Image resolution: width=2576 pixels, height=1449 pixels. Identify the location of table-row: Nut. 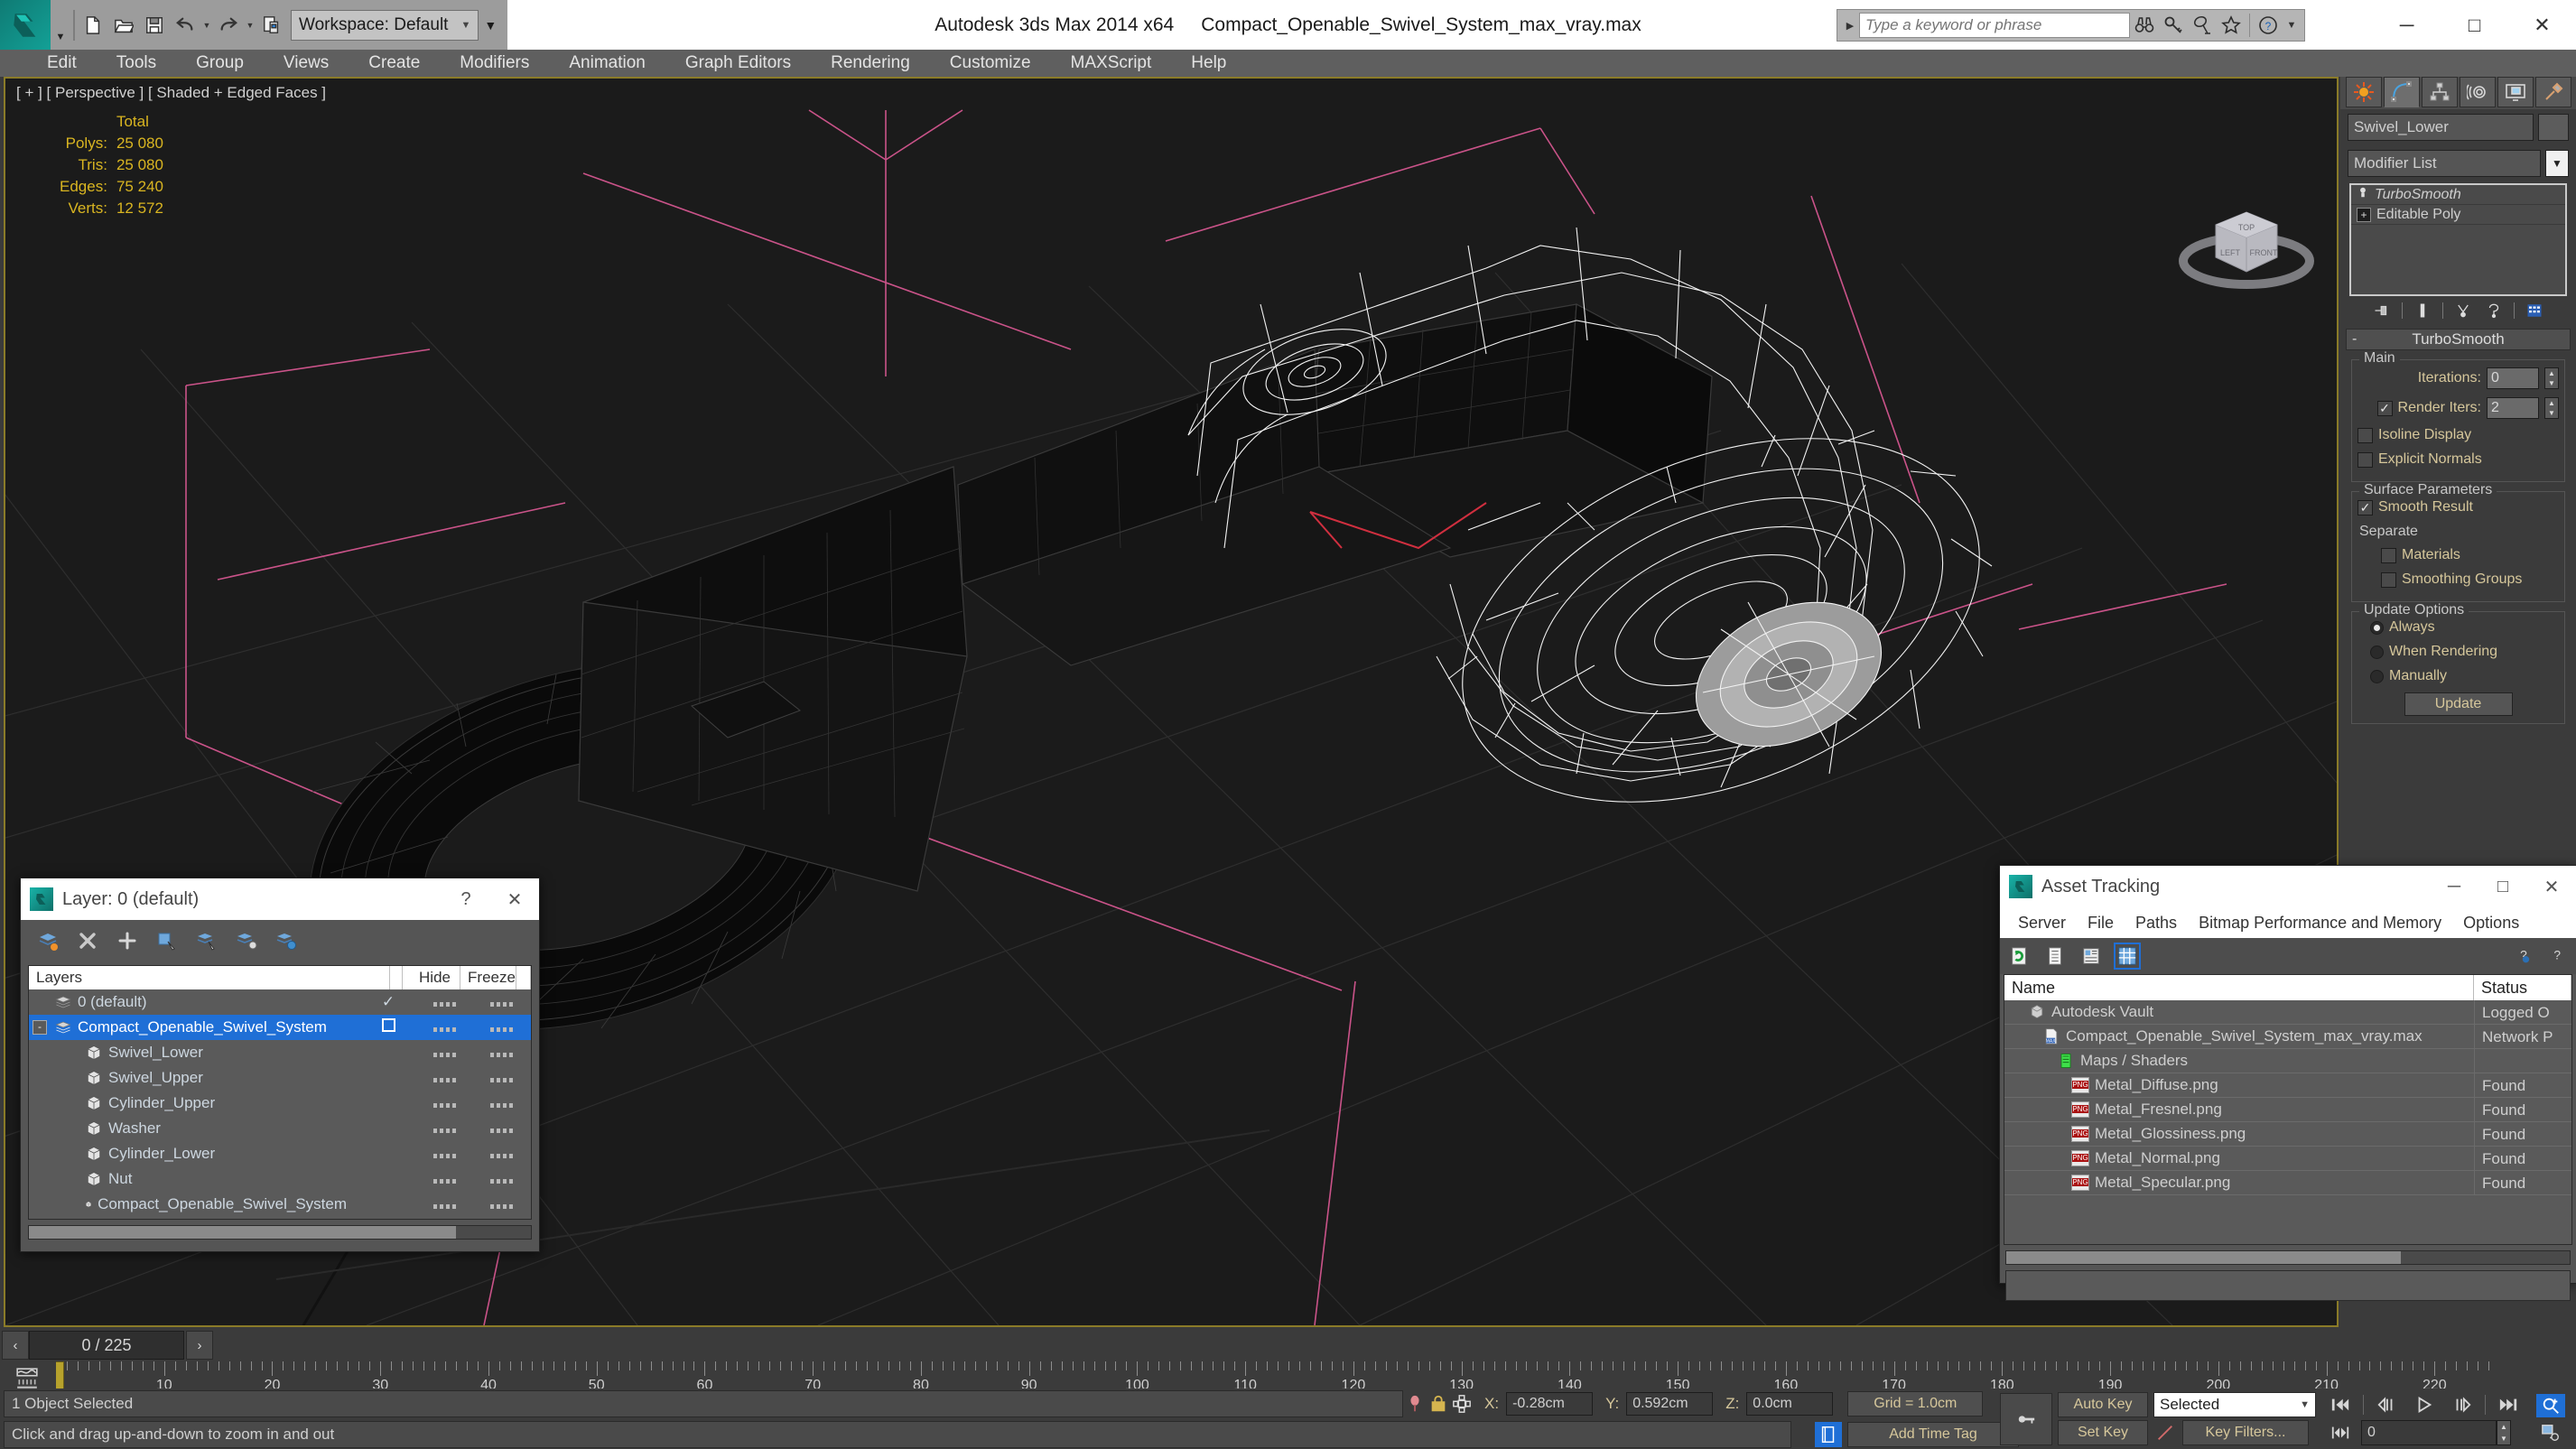
(280, 1179).